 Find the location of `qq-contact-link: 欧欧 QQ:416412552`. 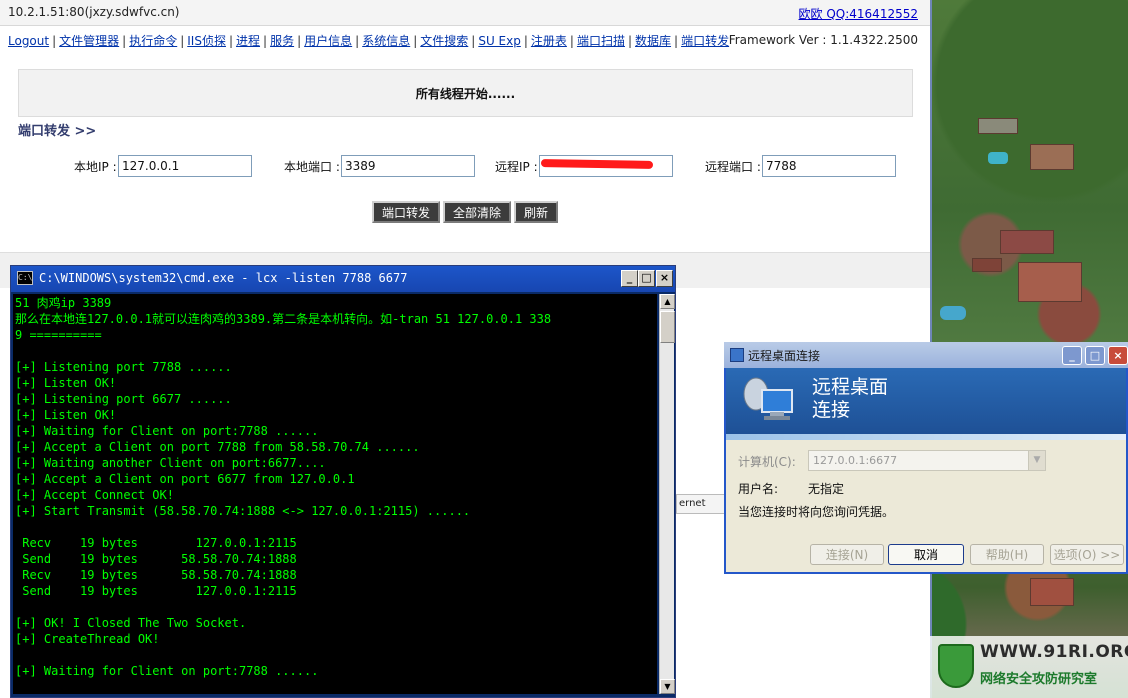

qq-contact-link: 欧欧 QQ:416412552 is located at coordinates (858, 13).